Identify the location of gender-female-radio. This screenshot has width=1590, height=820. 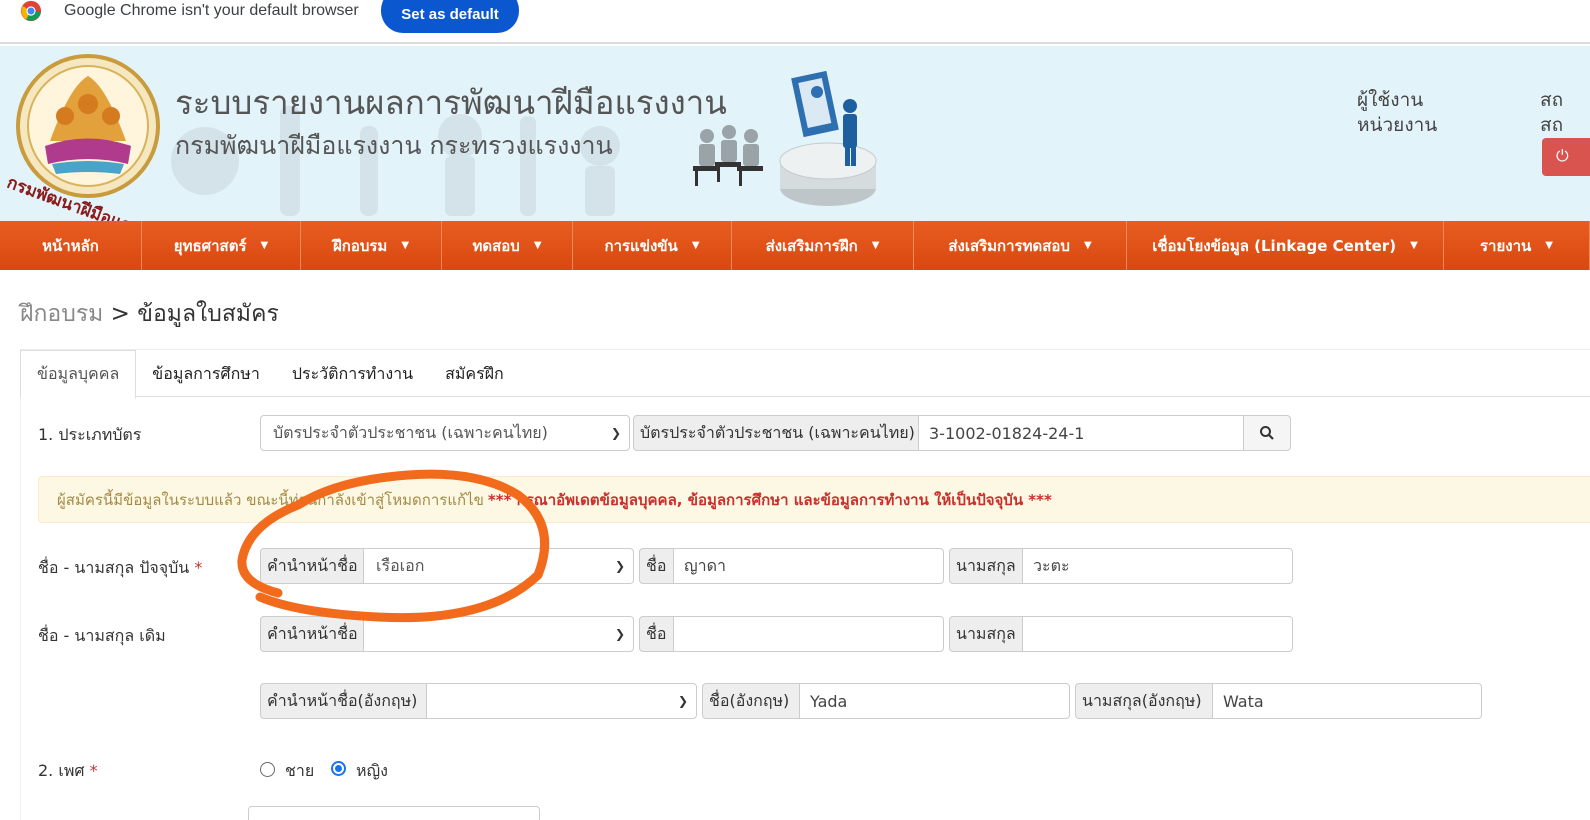
(338, 768).